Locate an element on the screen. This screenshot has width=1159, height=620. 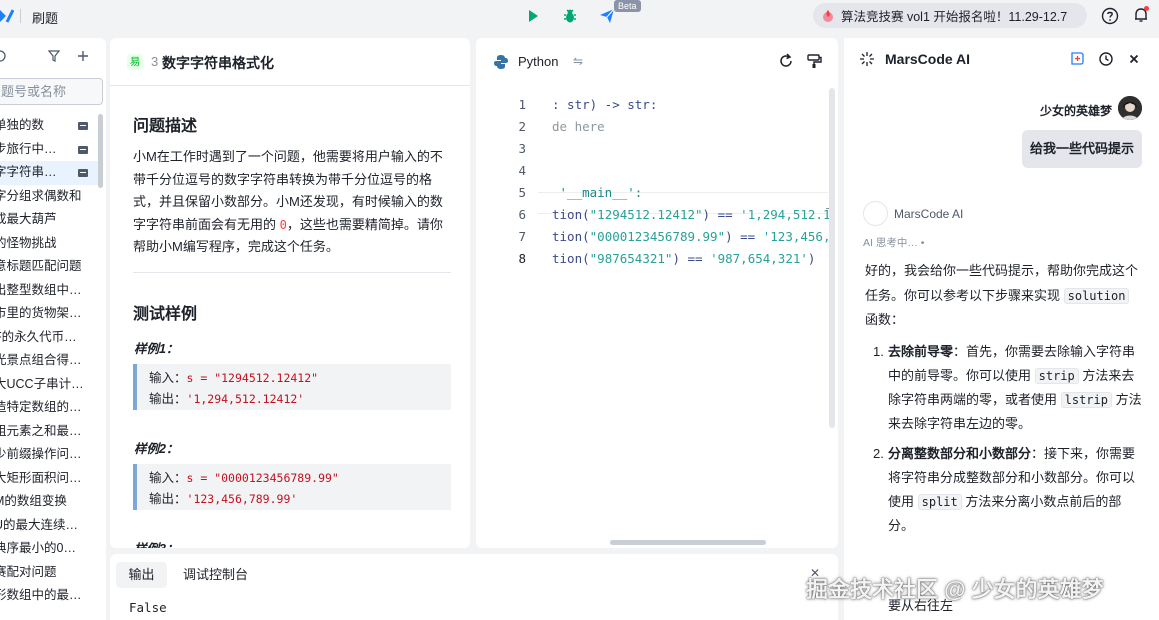
play-icon is located at coordinates (533, 16).